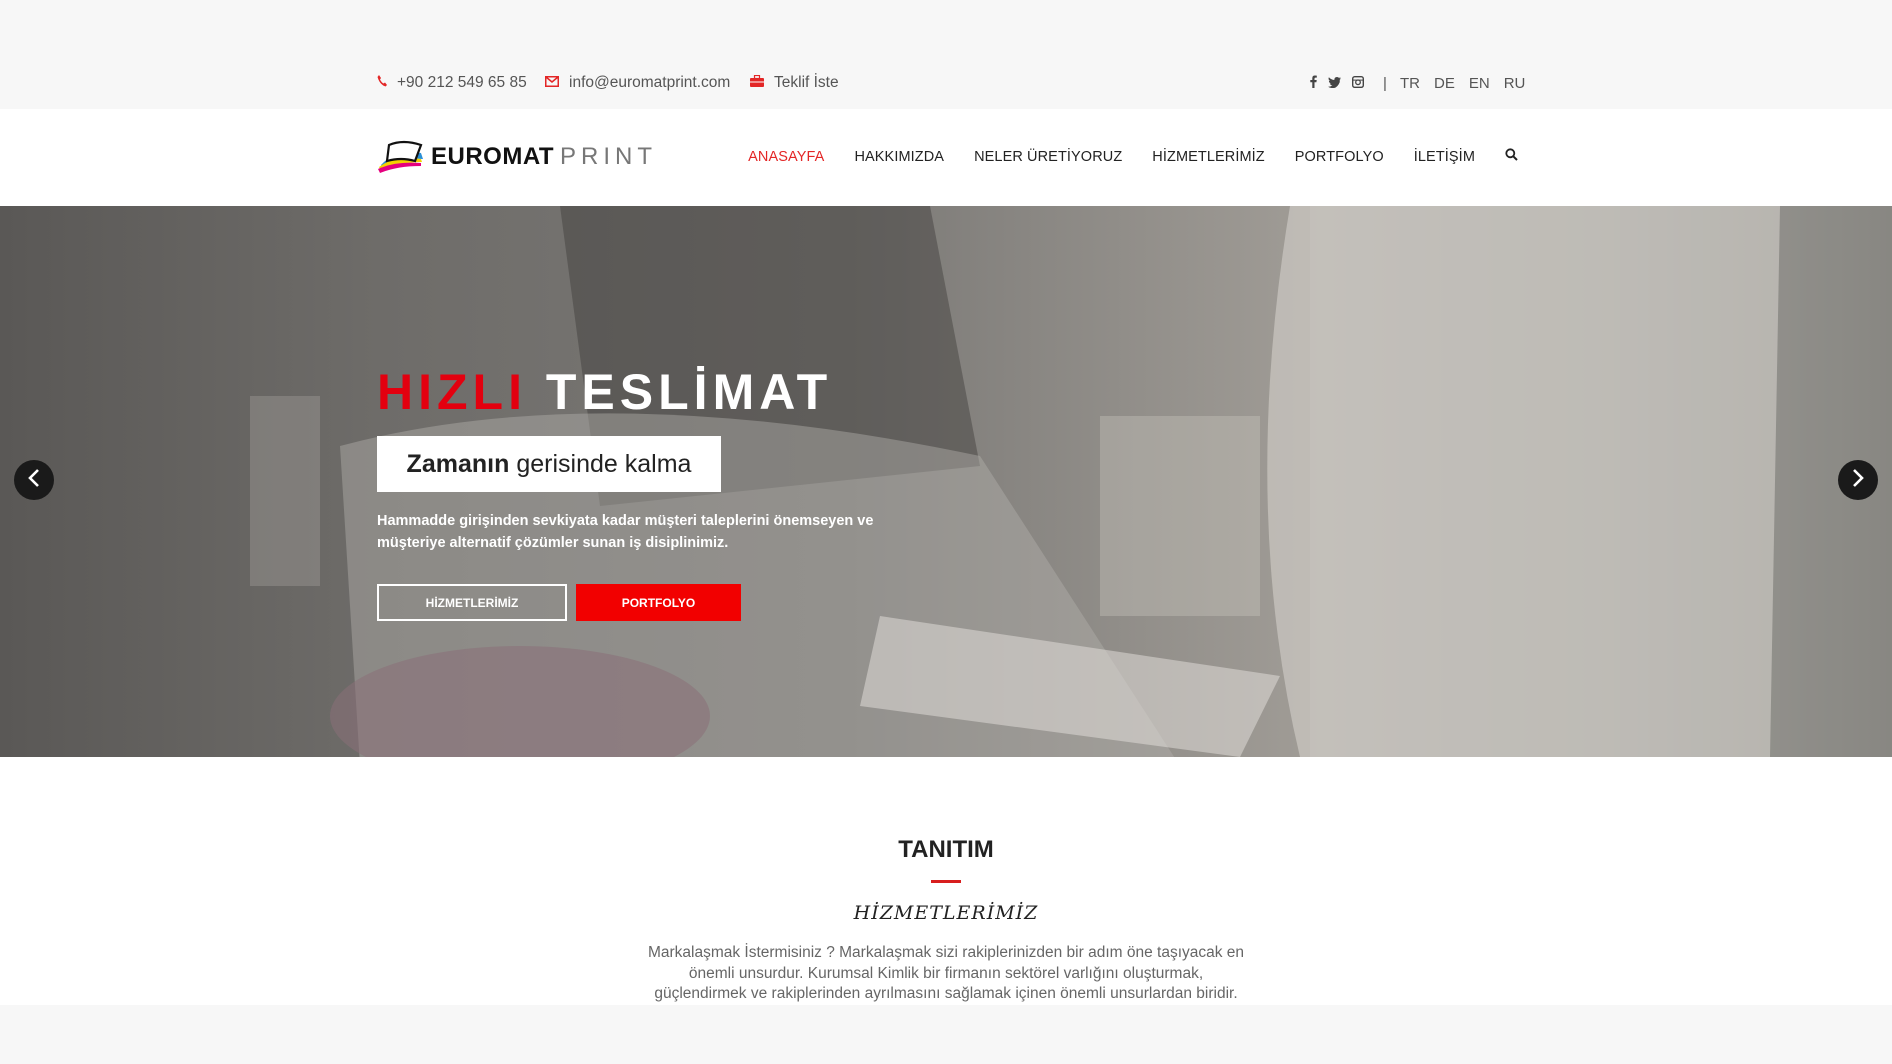  I want to click on twitter-icon, so click(1334, 83).